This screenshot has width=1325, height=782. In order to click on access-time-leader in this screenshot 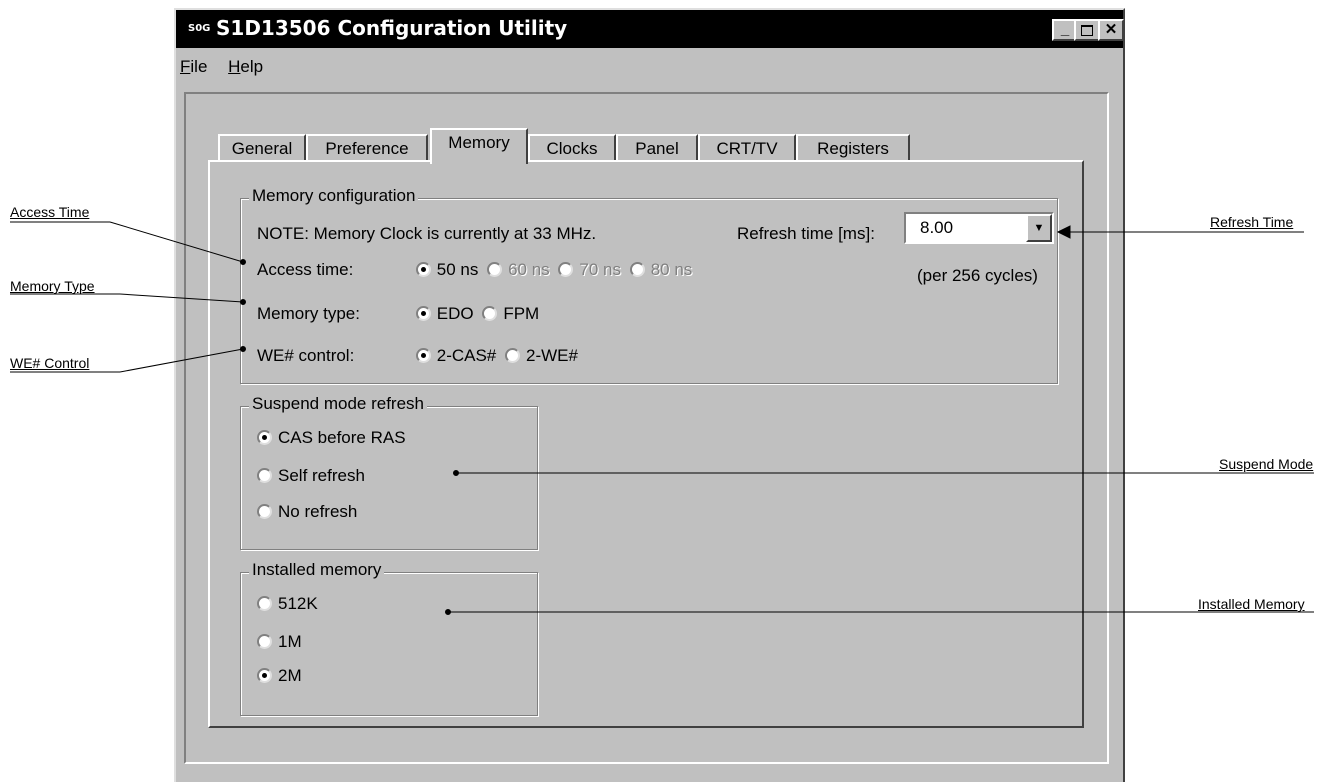, I will do `click(176, 242)`.